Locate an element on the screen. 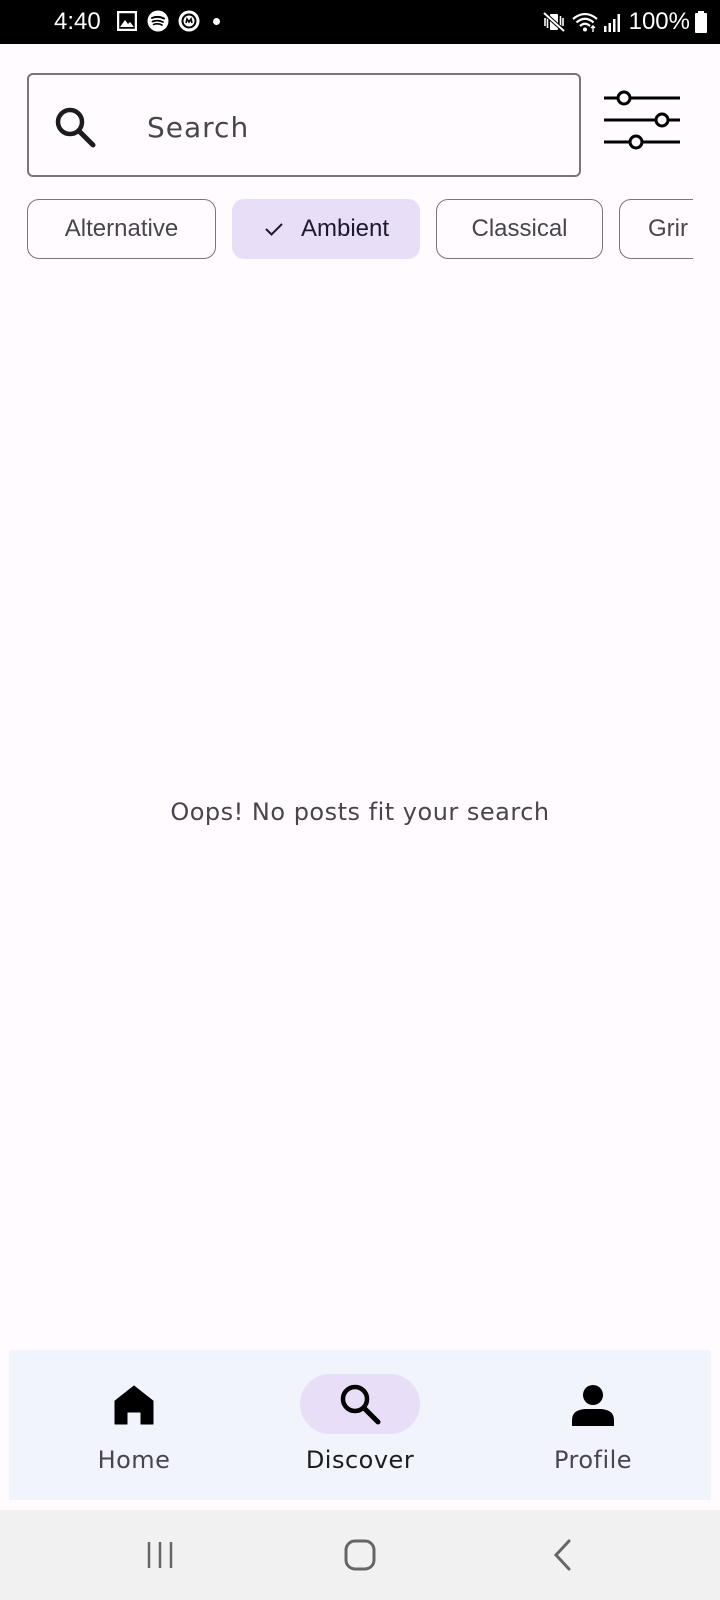 This screenshot has width=720, height=1600. chip-label: Alternative is located at coordinates (121, 228).